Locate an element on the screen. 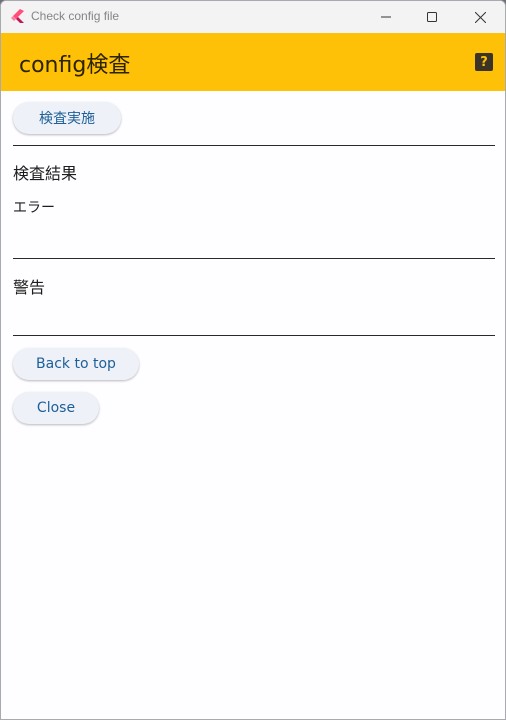  app-bar: config検査 ? is located at coordinates (253, 62).